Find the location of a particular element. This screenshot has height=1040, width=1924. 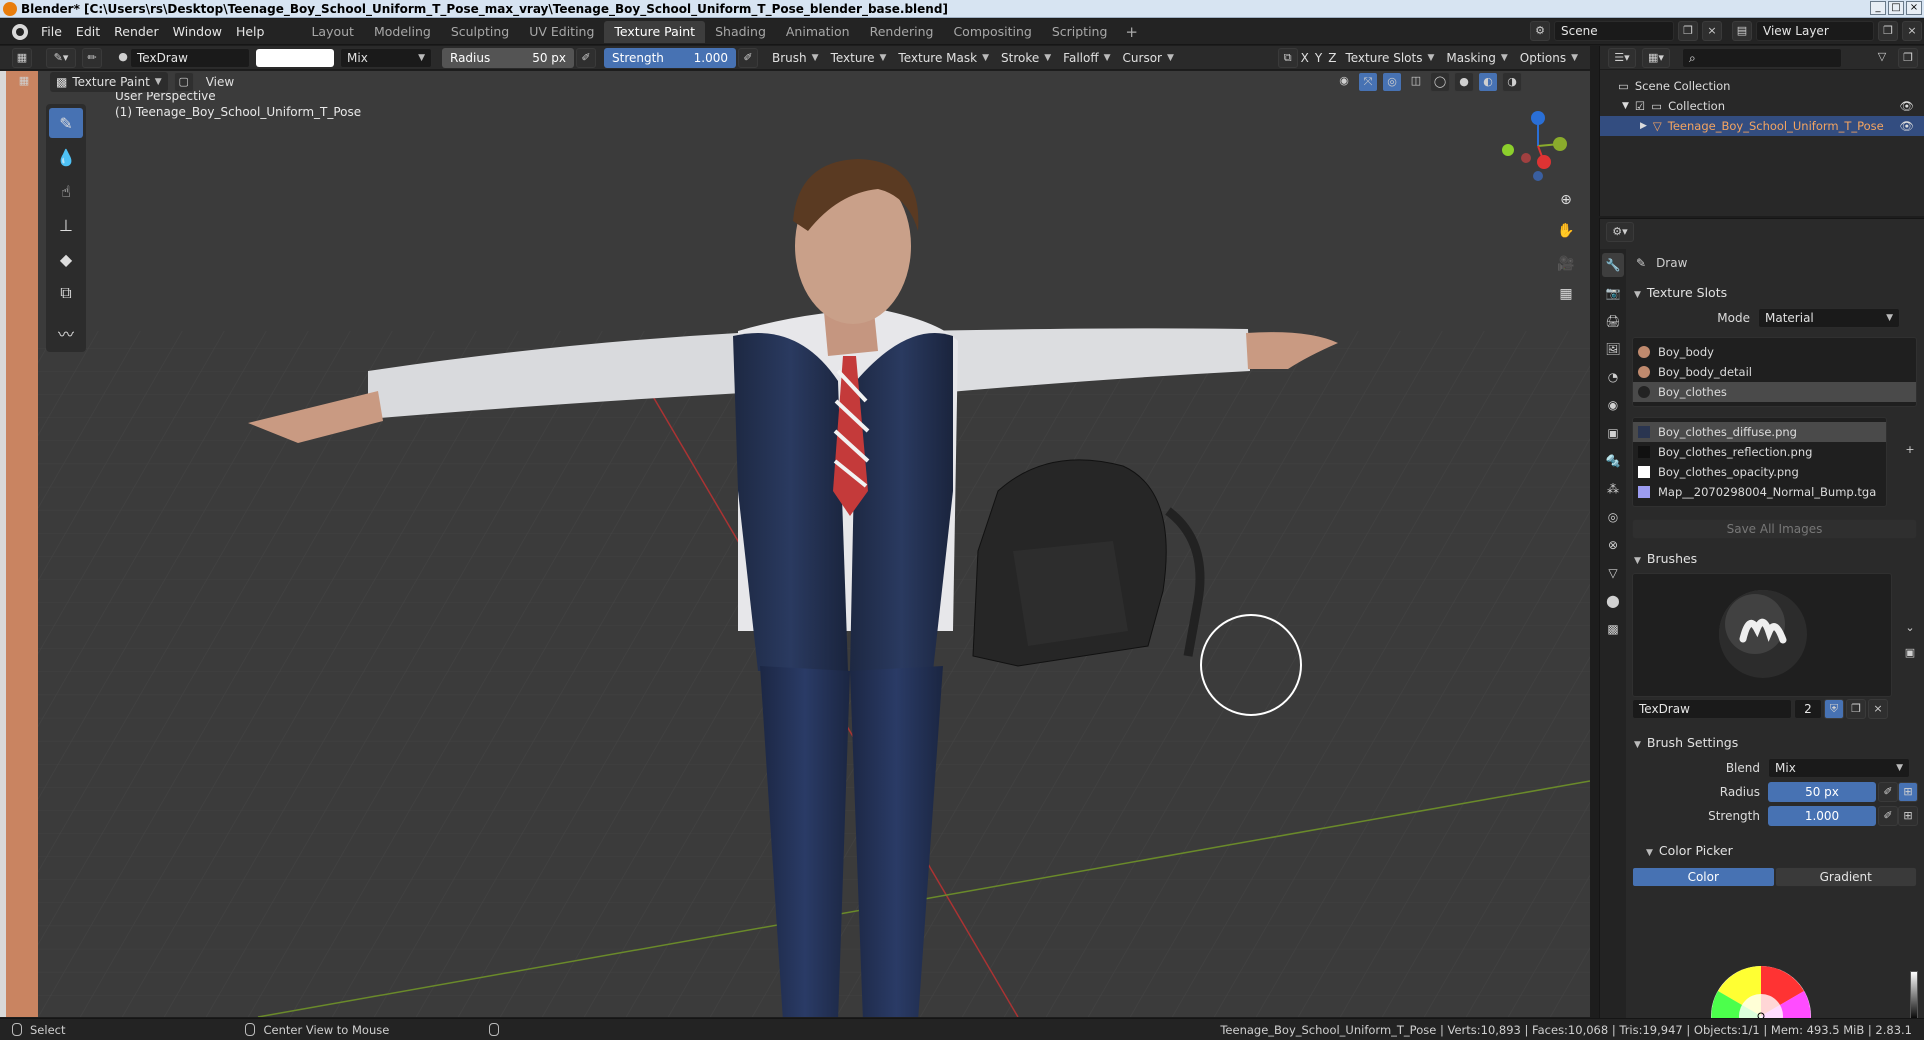

zoom-icon: ⊕ is located at coordinates (1566, 200).